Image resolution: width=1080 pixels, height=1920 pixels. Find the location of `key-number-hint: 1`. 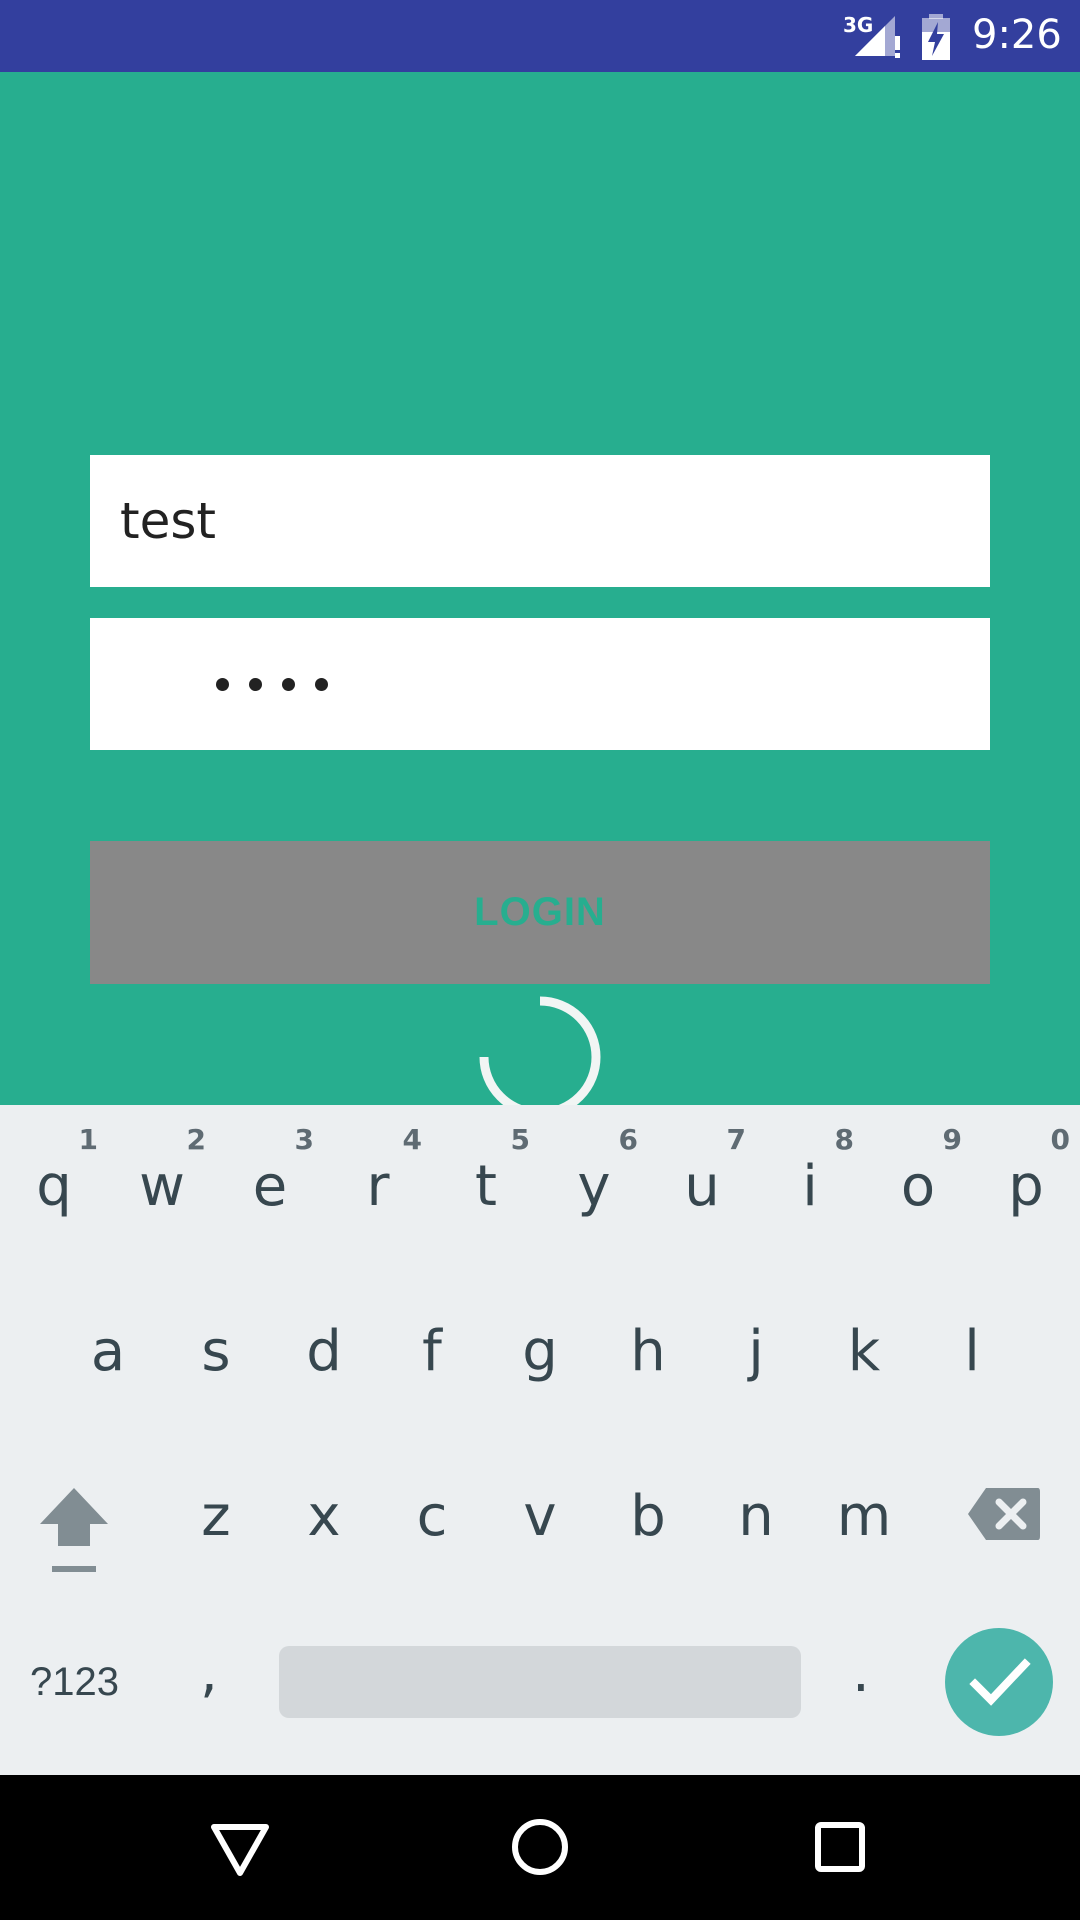

key-number-hint: 1 is located at coordinates (88, 1139).